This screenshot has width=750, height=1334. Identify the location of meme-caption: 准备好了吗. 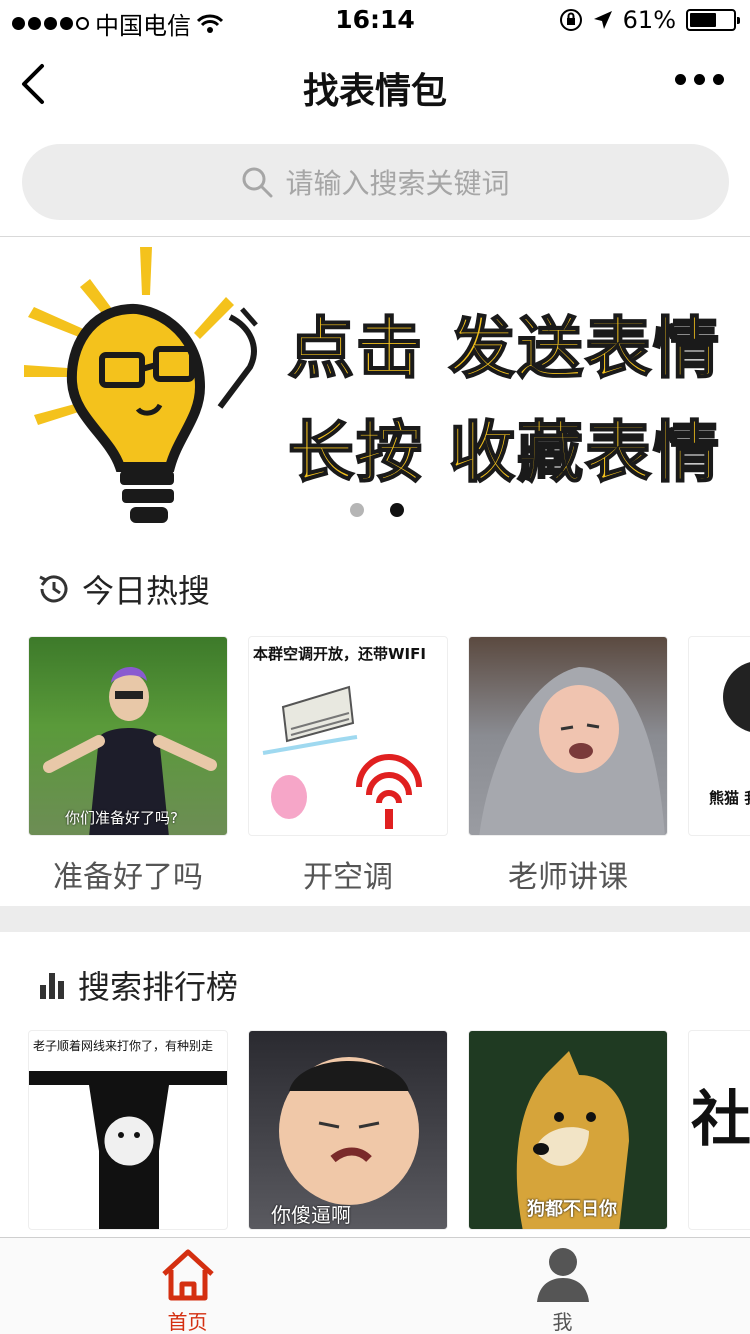
(128, 877).